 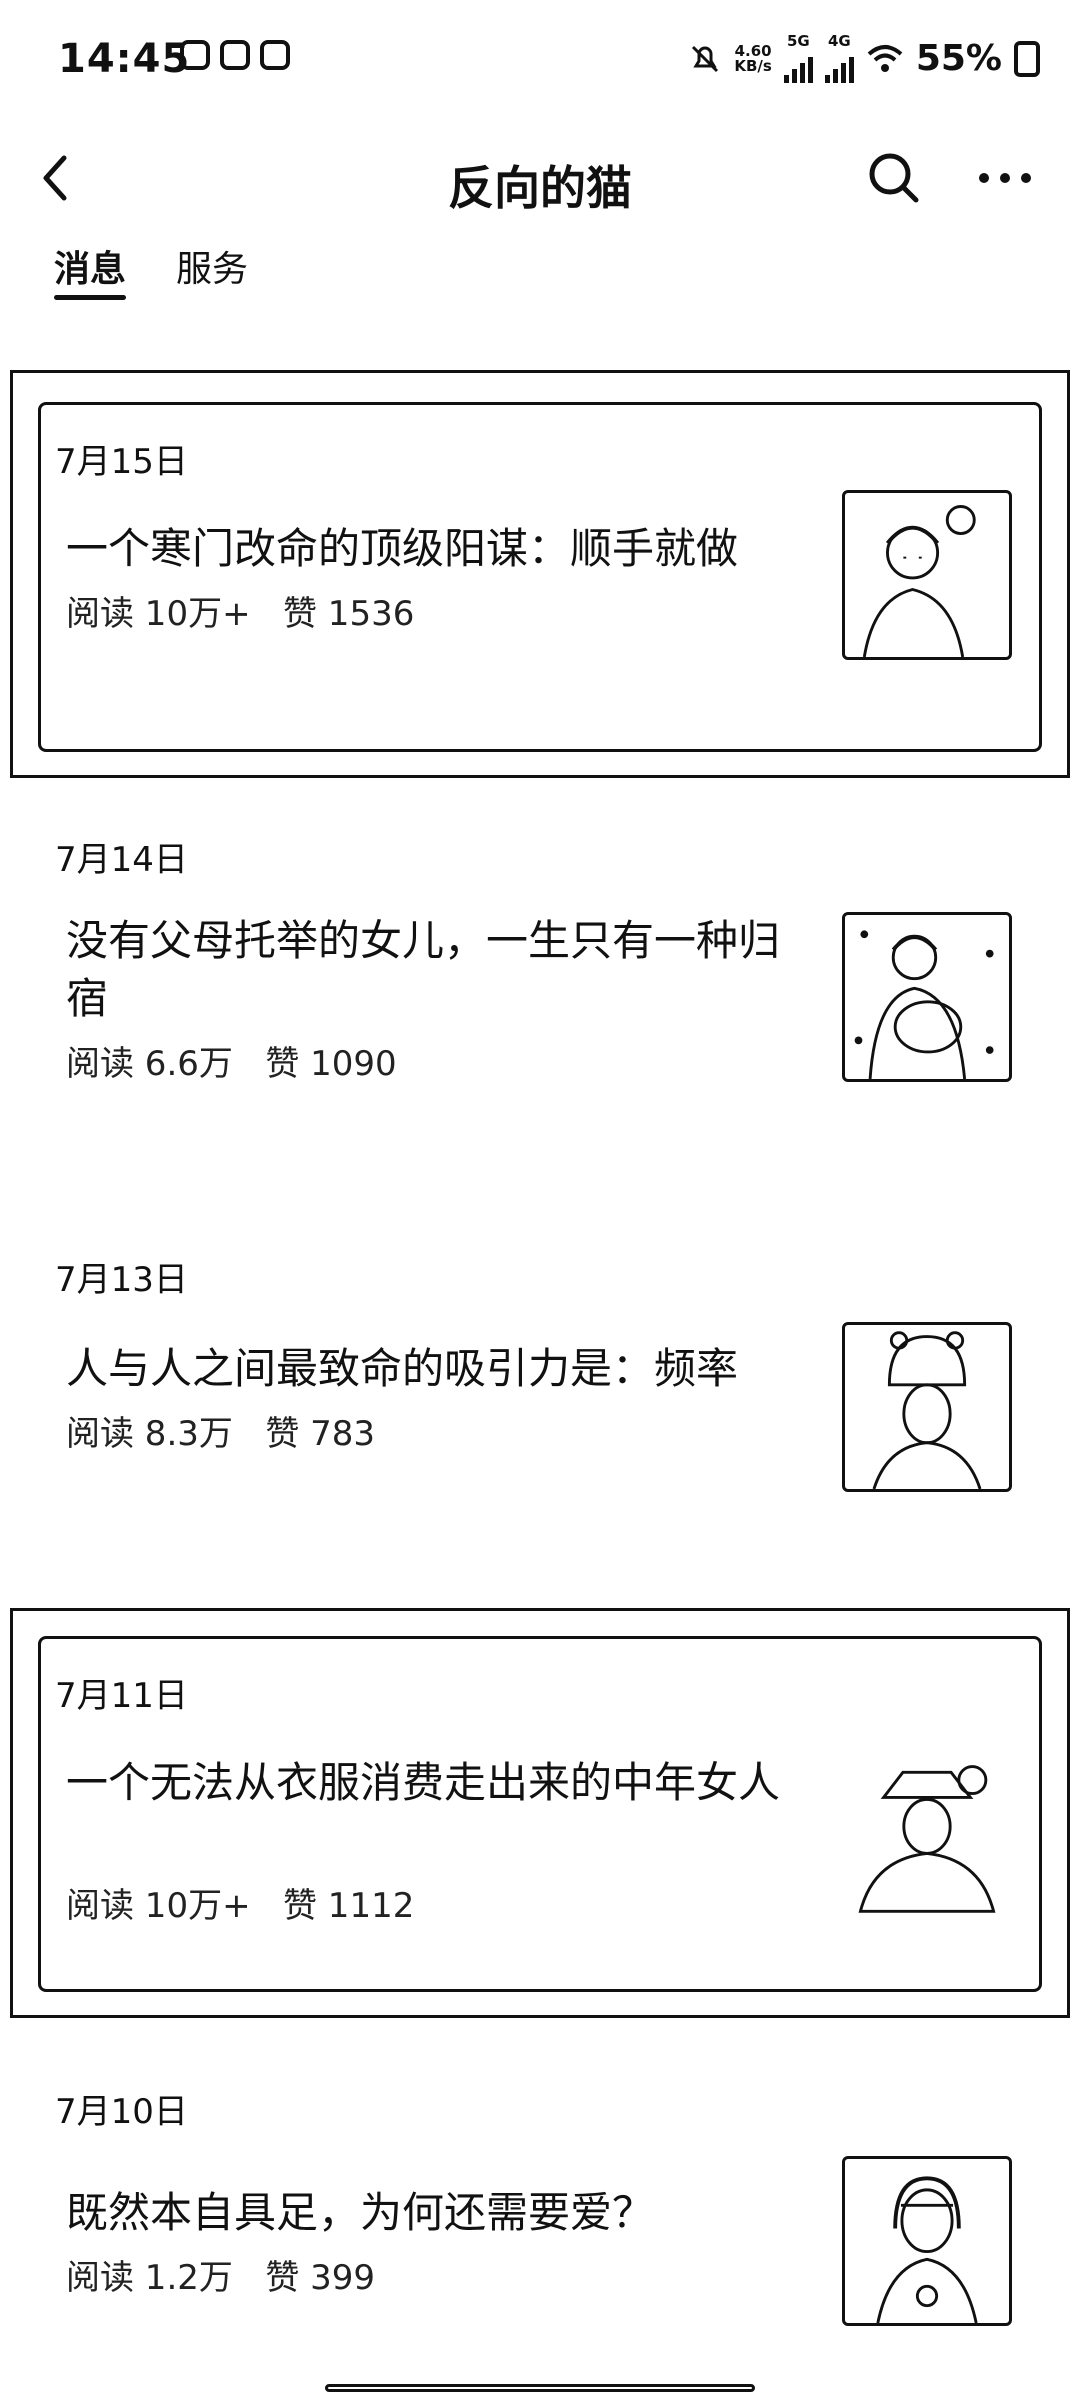 I want to click on sim2-signal: 4G, so click(x=839, y=57).